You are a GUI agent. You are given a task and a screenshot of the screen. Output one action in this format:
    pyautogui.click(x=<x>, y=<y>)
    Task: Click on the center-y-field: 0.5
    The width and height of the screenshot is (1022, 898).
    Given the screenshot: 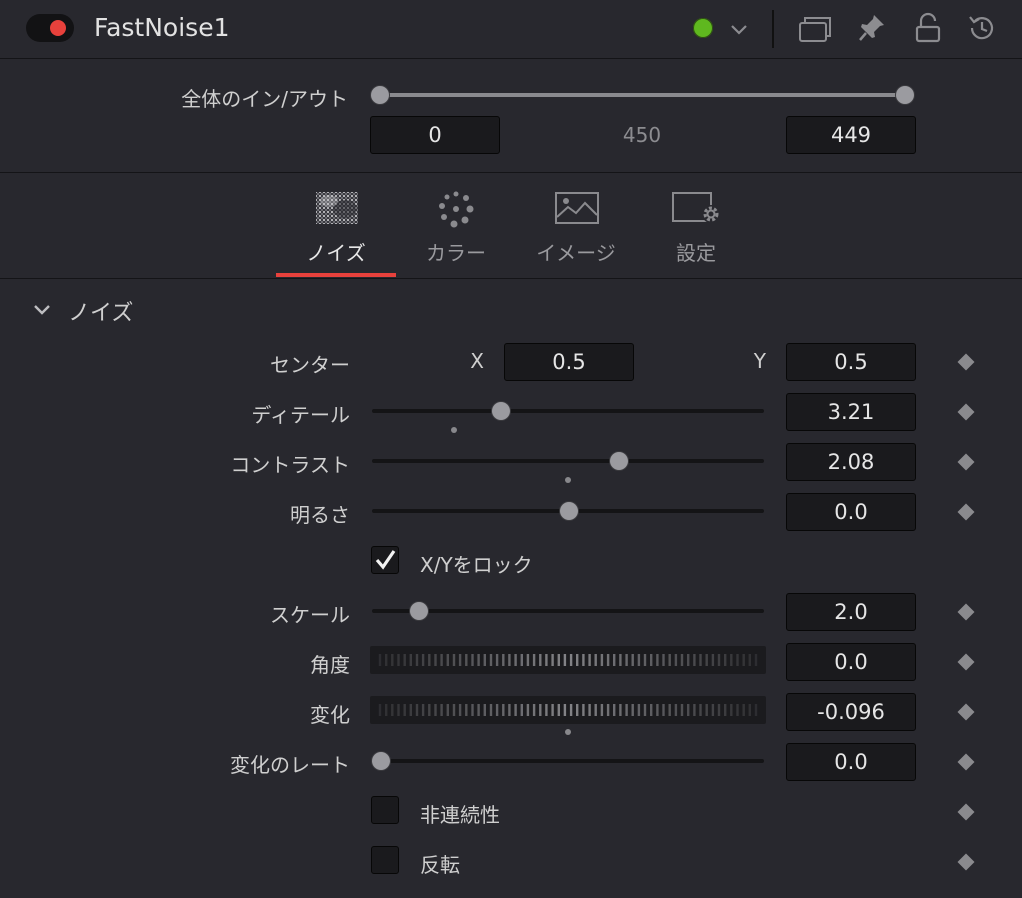 What is the action you would take?
    pyautogui.click(x=851, y=362)
    